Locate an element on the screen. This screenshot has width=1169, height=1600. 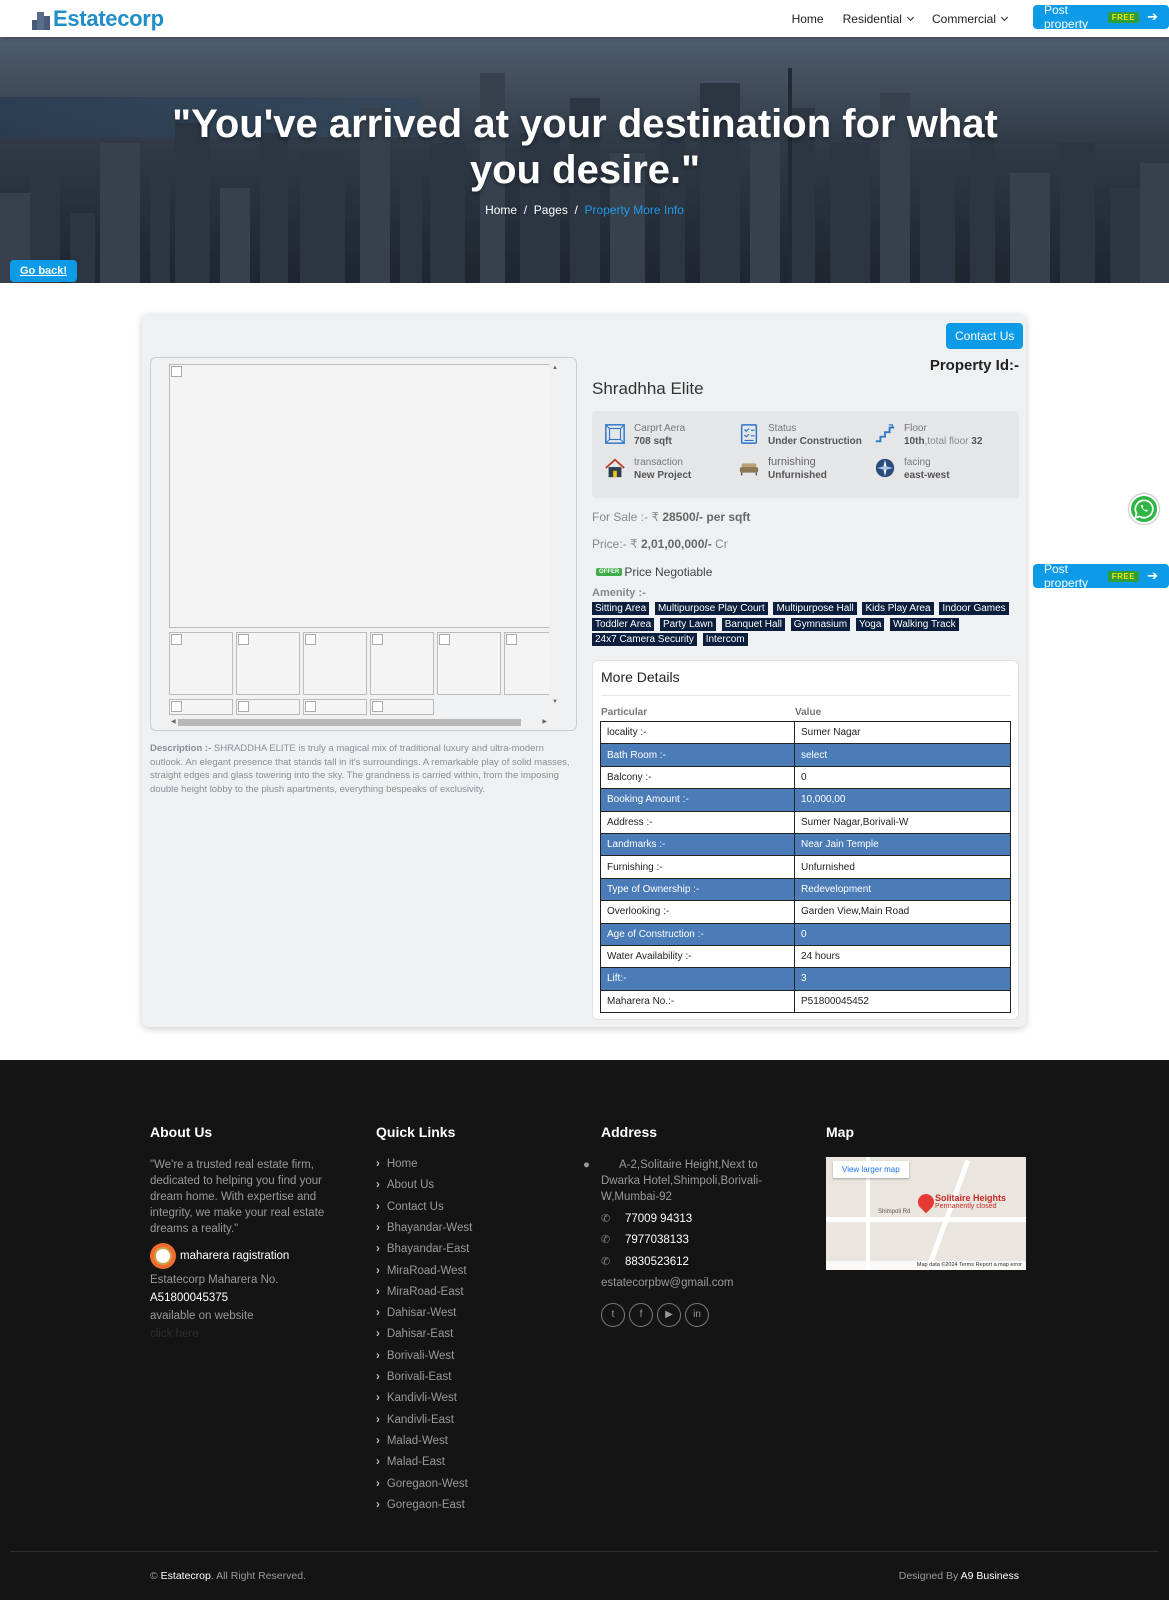
quick-link: Kandivli-West is located at coordinates (416, 1398).